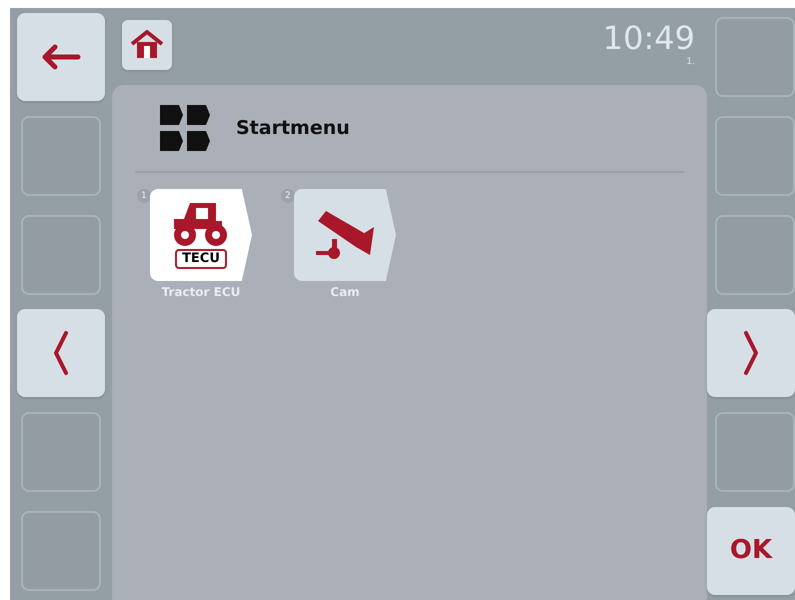  I want to click on previous-button, so click(61, 353).